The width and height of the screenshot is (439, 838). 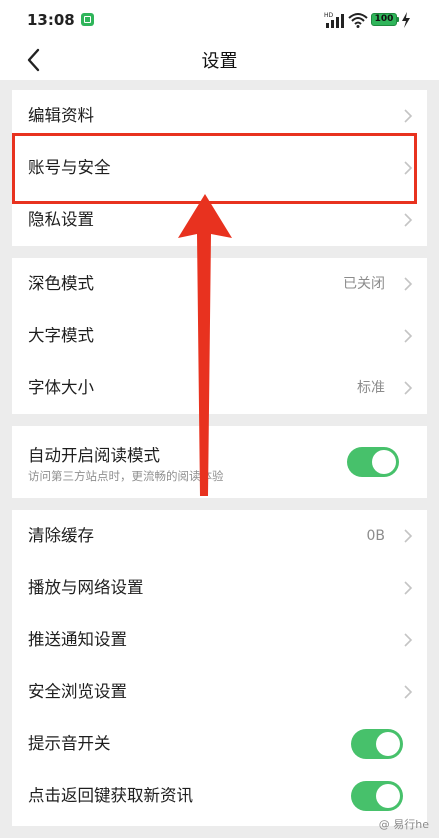 What do you see at coordinates (205, 345) in the screenshot?
I see `annotation-arrow-icon` at bounding box center [205, 345].